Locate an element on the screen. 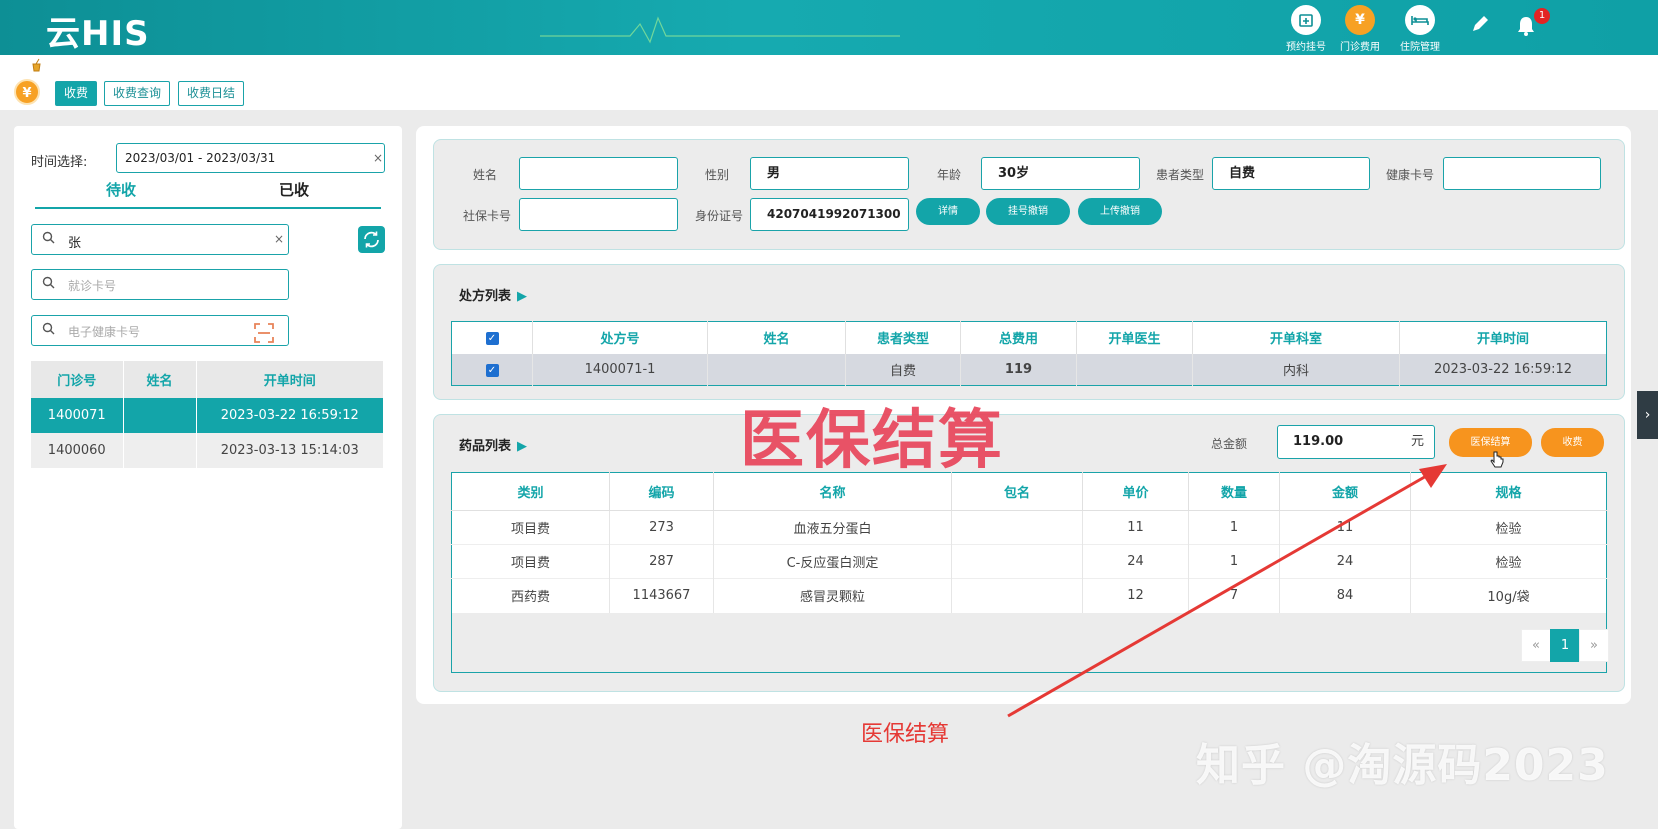  health-card-placeholder: 电子健康卡号 is located at coordinates (104, 332).